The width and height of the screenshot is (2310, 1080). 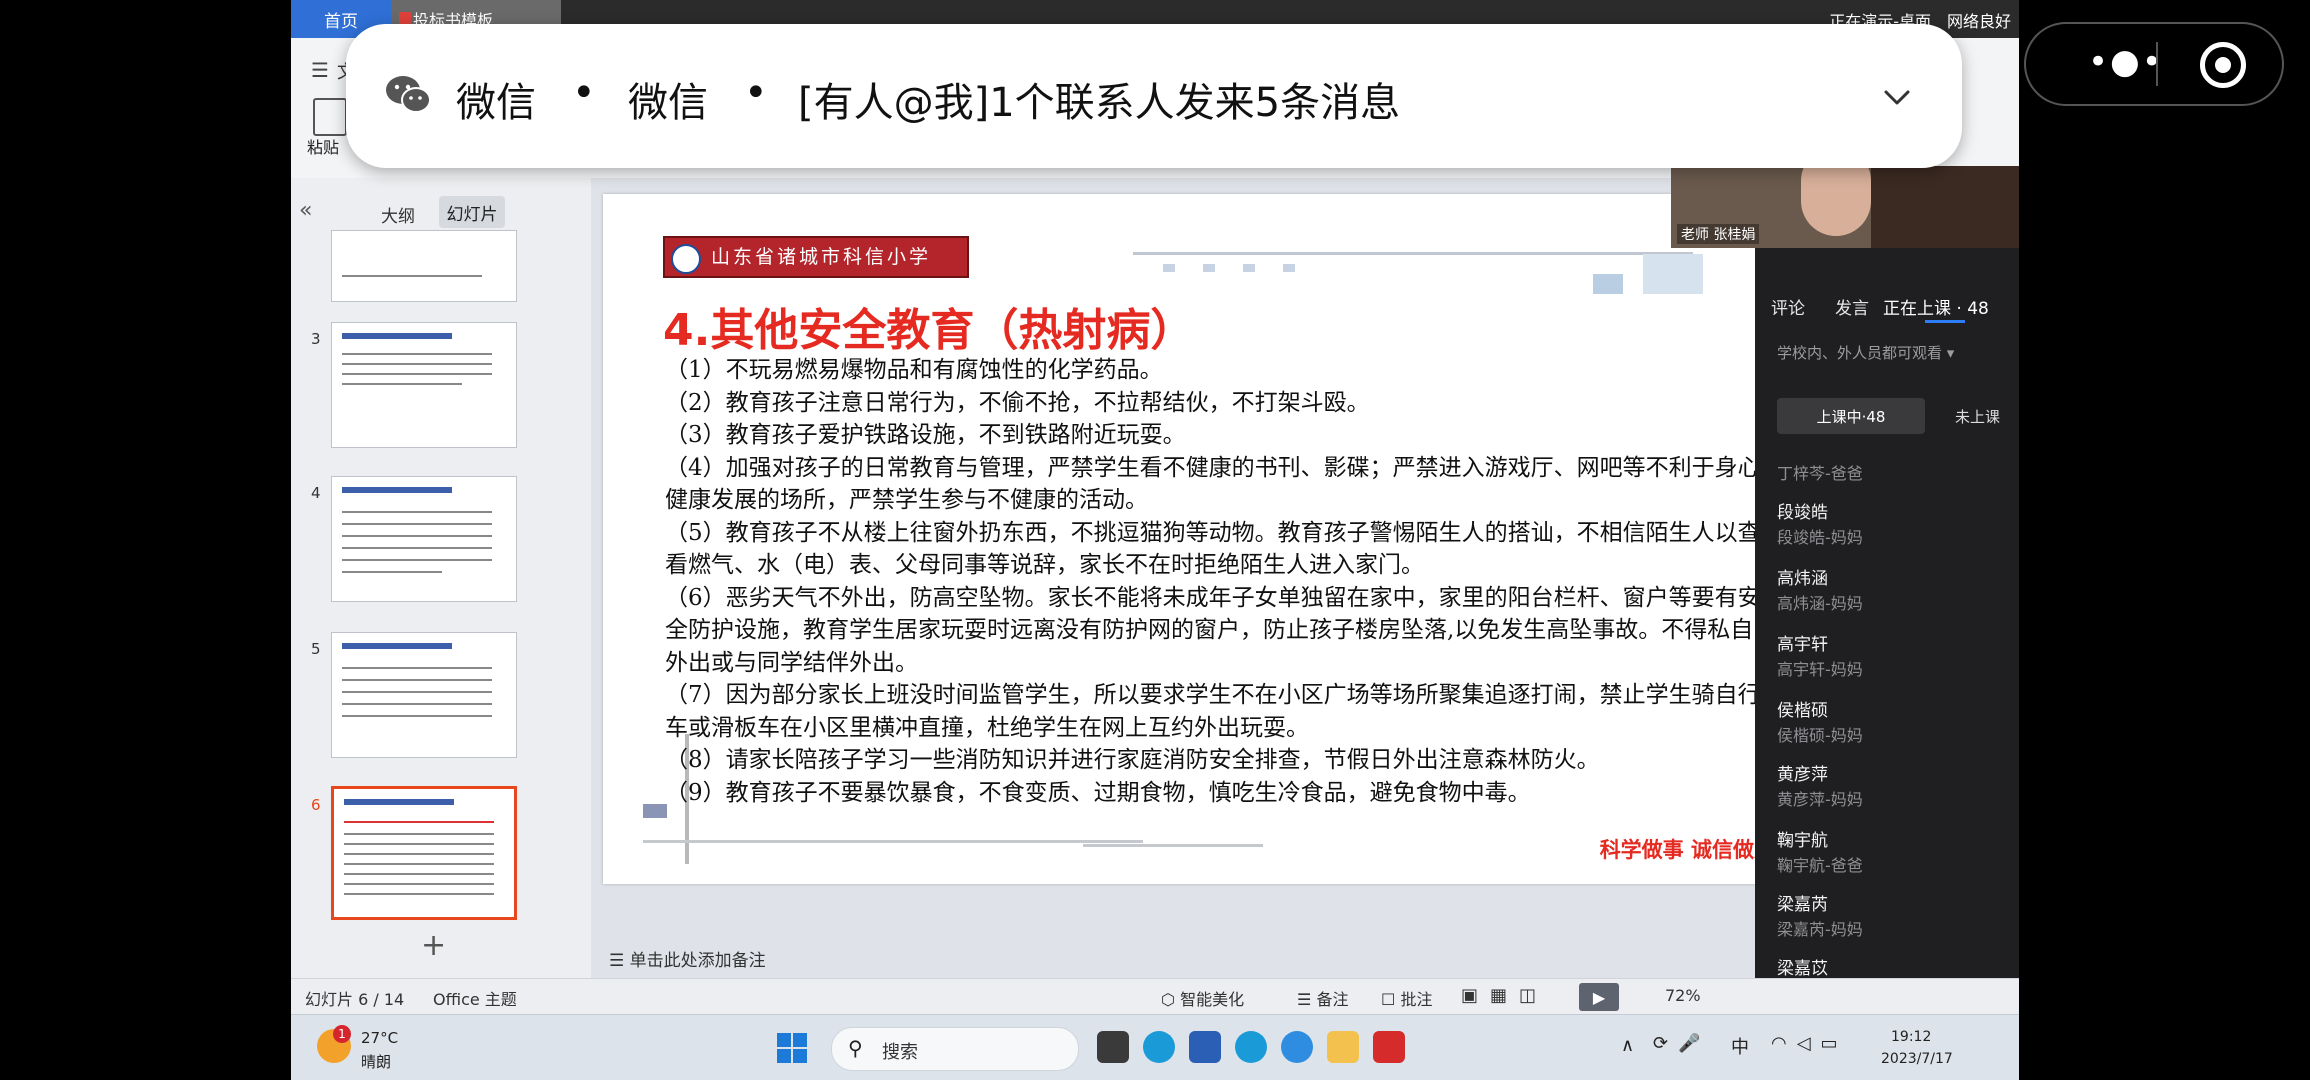 I want to click on active-tab-indicator, so click(x=1945, y=321).